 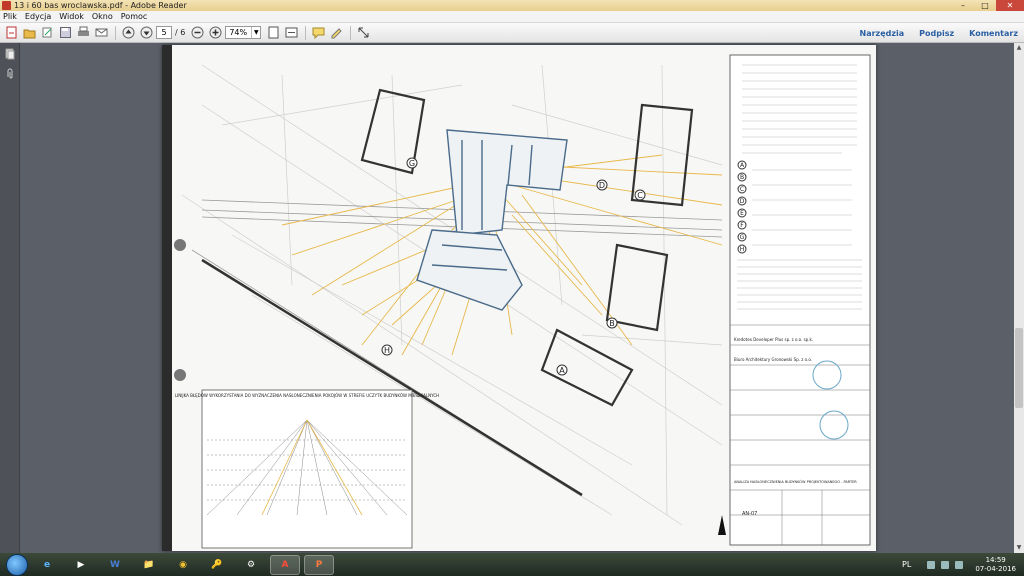 I want to click on scroll-down-icon: ▼, so click(x=1019, y=548).